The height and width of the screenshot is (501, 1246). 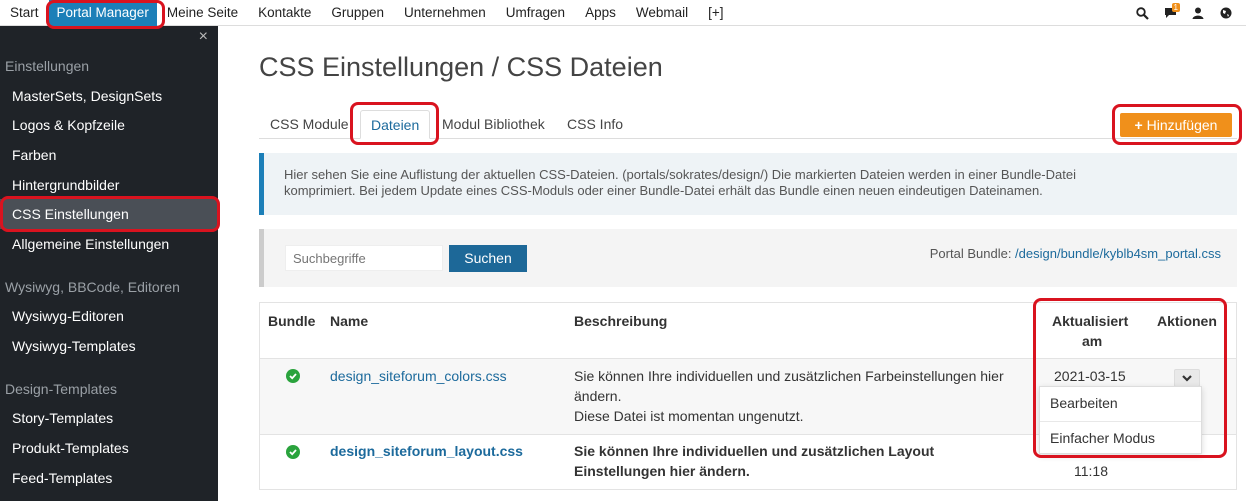 What do you see at coordinates (309, 124) in the screenshot?
I see `tab-css-module: CSS Module` at bounding box center [309, 124].